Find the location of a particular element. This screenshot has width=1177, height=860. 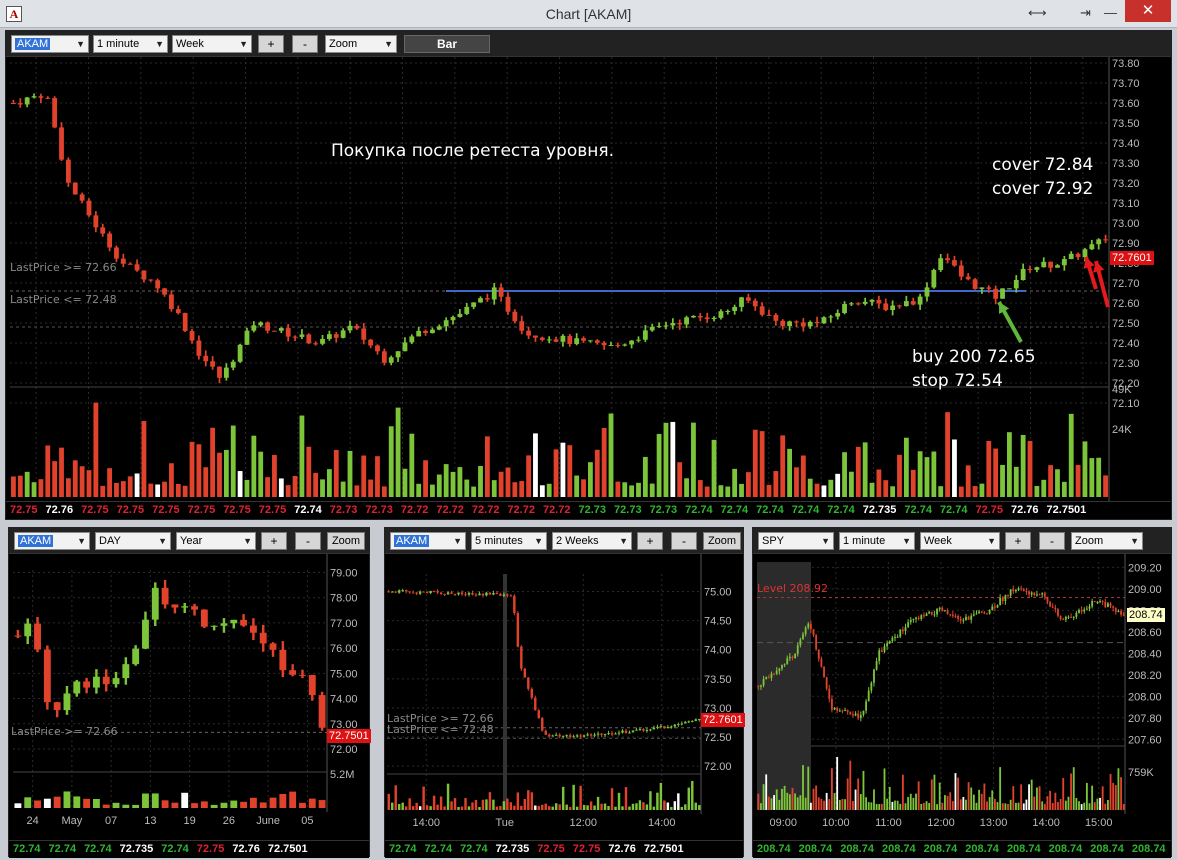

pin-icon: ⇥ is located at coordinates (1085, 13).